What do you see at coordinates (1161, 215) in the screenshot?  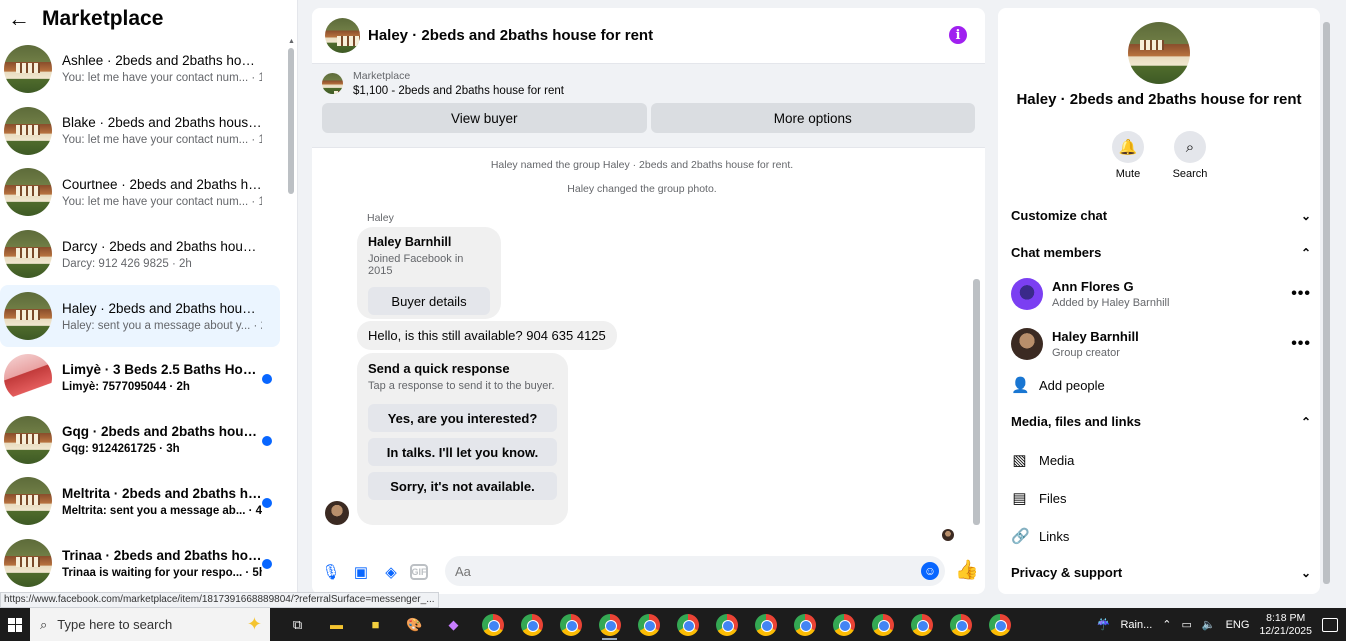 I see `customize-chat-section: Customize chat ⌄` at bounding box center [1161, 215].